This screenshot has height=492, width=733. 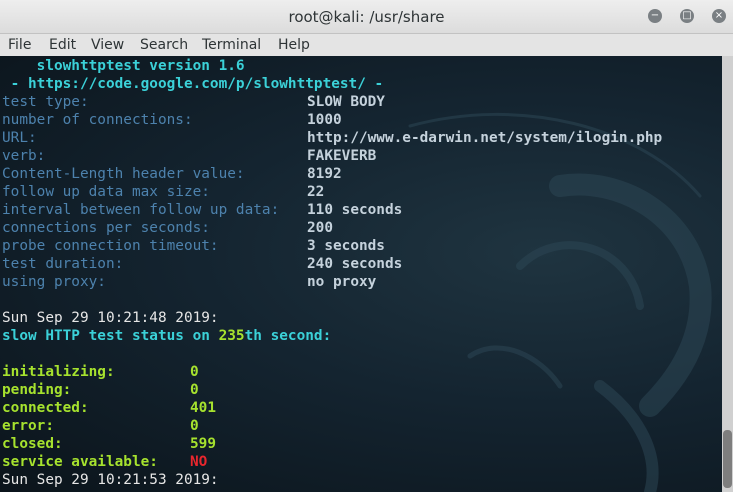 I want to click on stat-label: closed:, so click(x=32, y=444).